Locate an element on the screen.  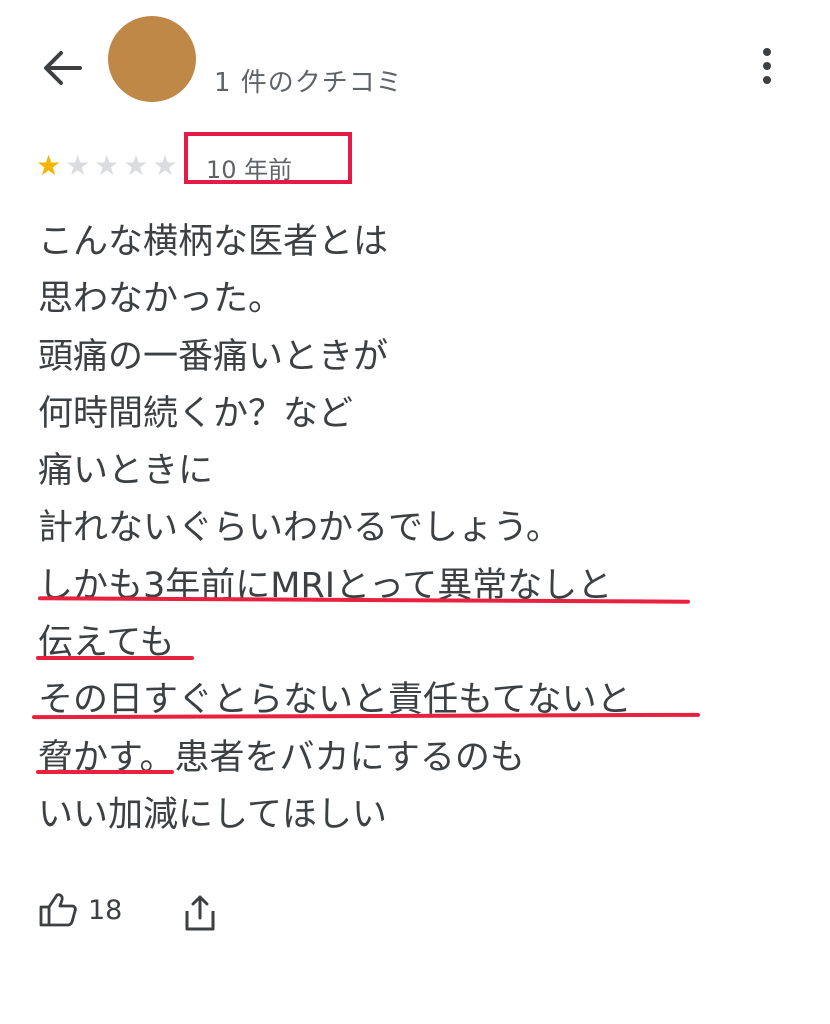
review-line: いい加減にしてほしい is located at coordinates (212, 814).